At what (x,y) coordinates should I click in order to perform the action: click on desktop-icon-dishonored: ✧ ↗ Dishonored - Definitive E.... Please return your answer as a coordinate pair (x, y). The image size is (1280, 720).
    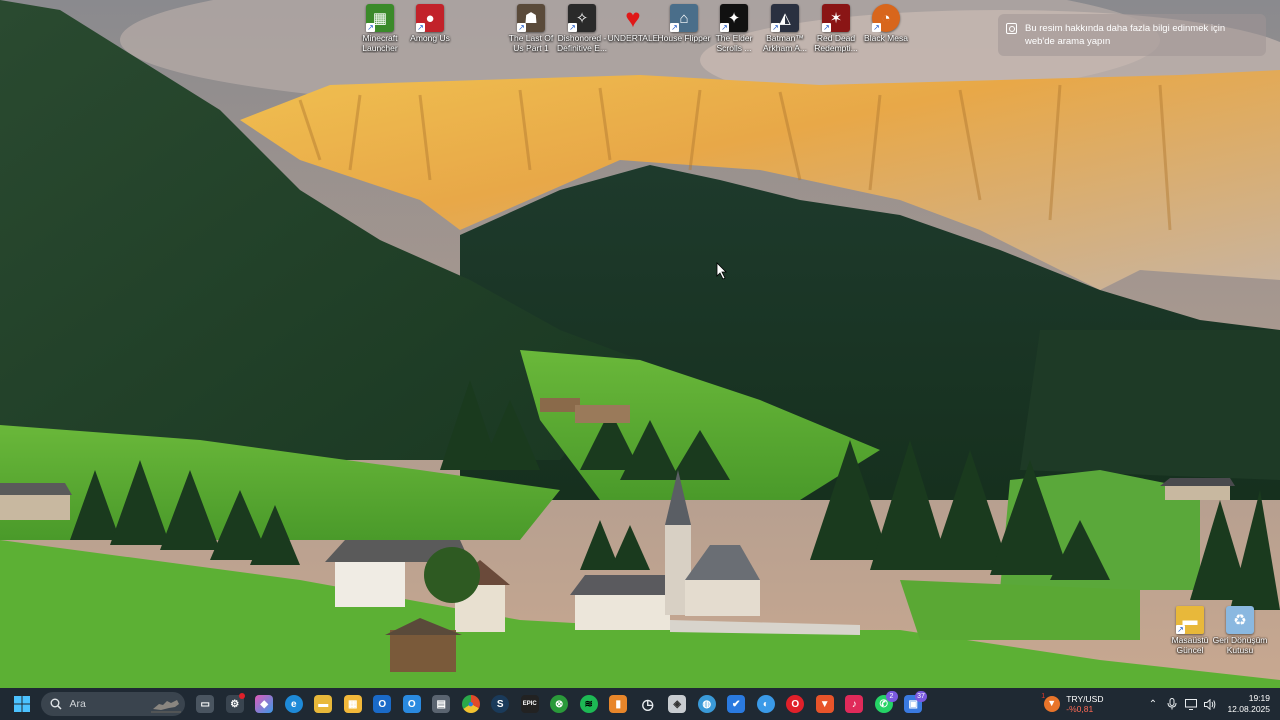
    Looking at the image, I should click on (582, 28).